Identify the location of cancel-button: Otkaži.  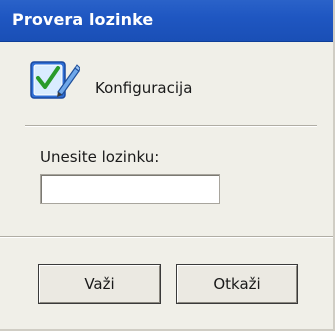
(237, 284).